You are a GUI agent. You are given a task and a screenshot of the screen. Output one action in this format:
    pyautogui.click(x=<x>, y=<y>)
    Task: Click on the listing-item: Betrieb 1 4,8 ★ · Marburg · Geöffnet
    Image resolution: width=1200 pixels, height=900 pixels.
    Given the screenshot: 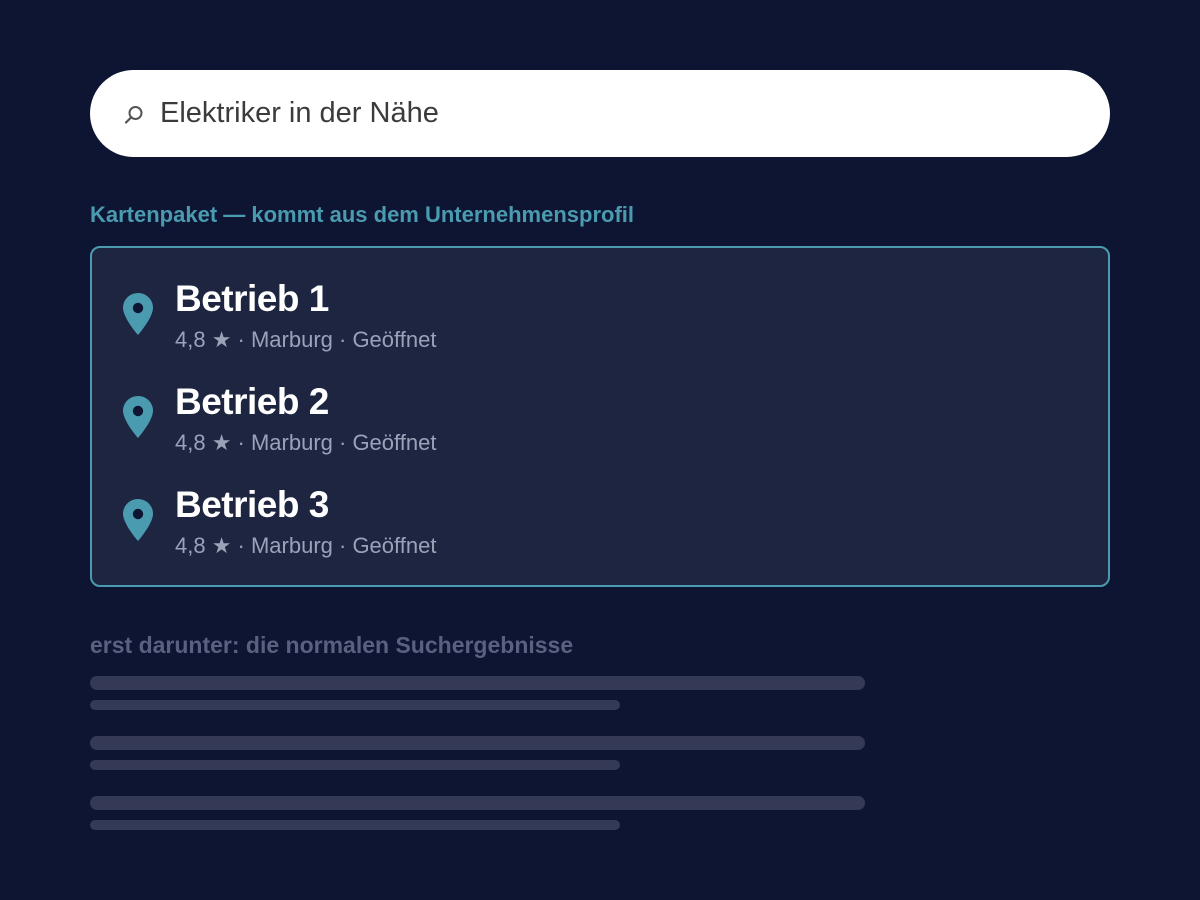 What is the action you would take?
    pyautogui.click(x=600, y=300)
    